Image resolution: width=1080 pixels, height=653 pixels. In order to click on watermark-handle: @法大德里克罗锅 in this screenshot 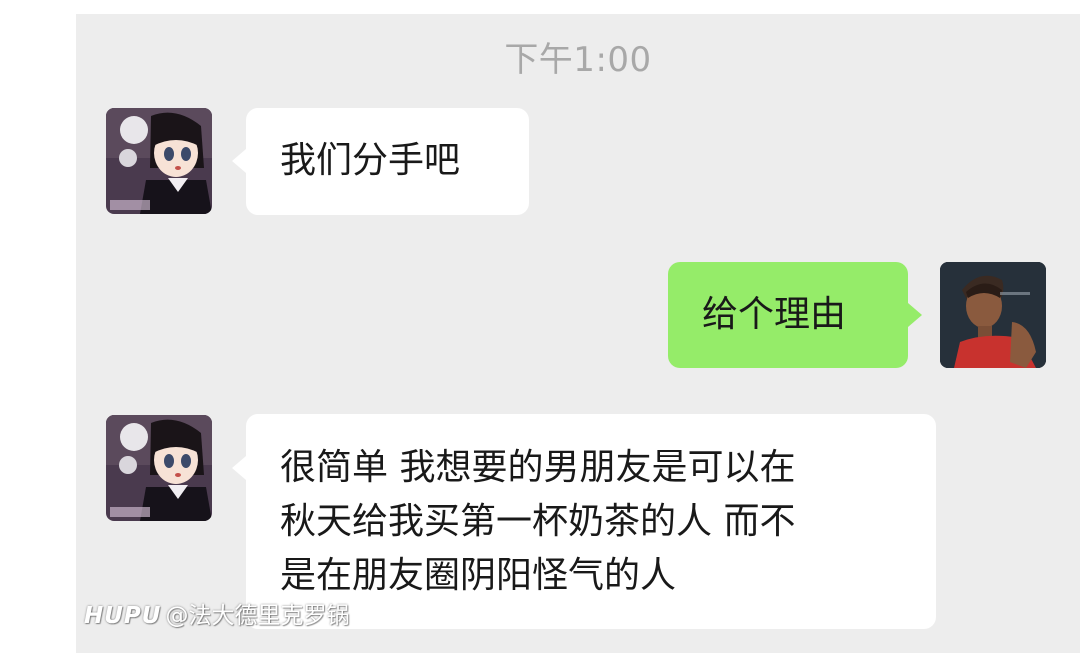, I will do `click(257, 616)`.